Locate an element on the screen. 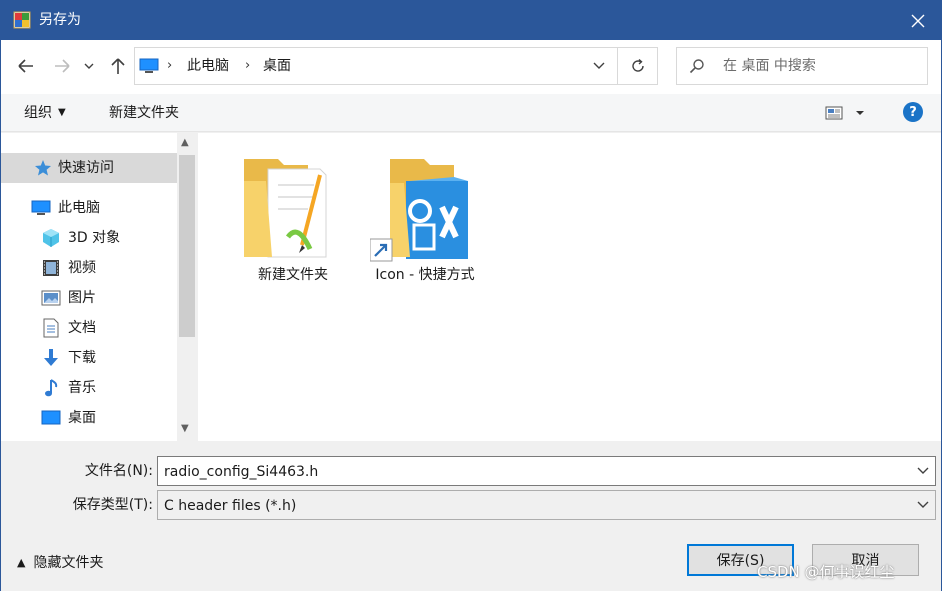 The image size is (942, 591). back-button is located at coordinates (26, 66).